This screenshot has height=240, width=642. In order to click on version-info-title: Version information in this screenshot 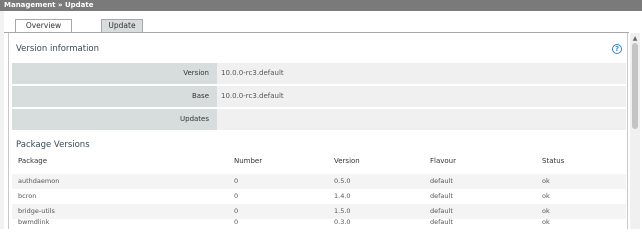, I will do `click(58, 49)`.